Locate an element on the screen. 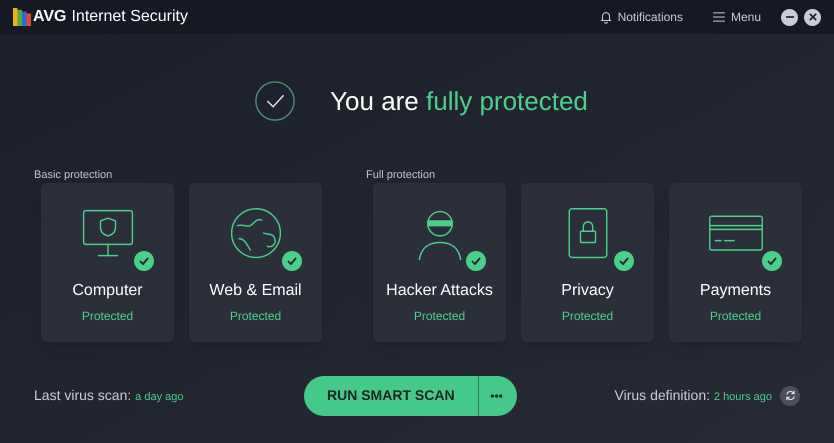 This screenshot has width=834, height=443. menu-icon is located at coordinates (718, 17).